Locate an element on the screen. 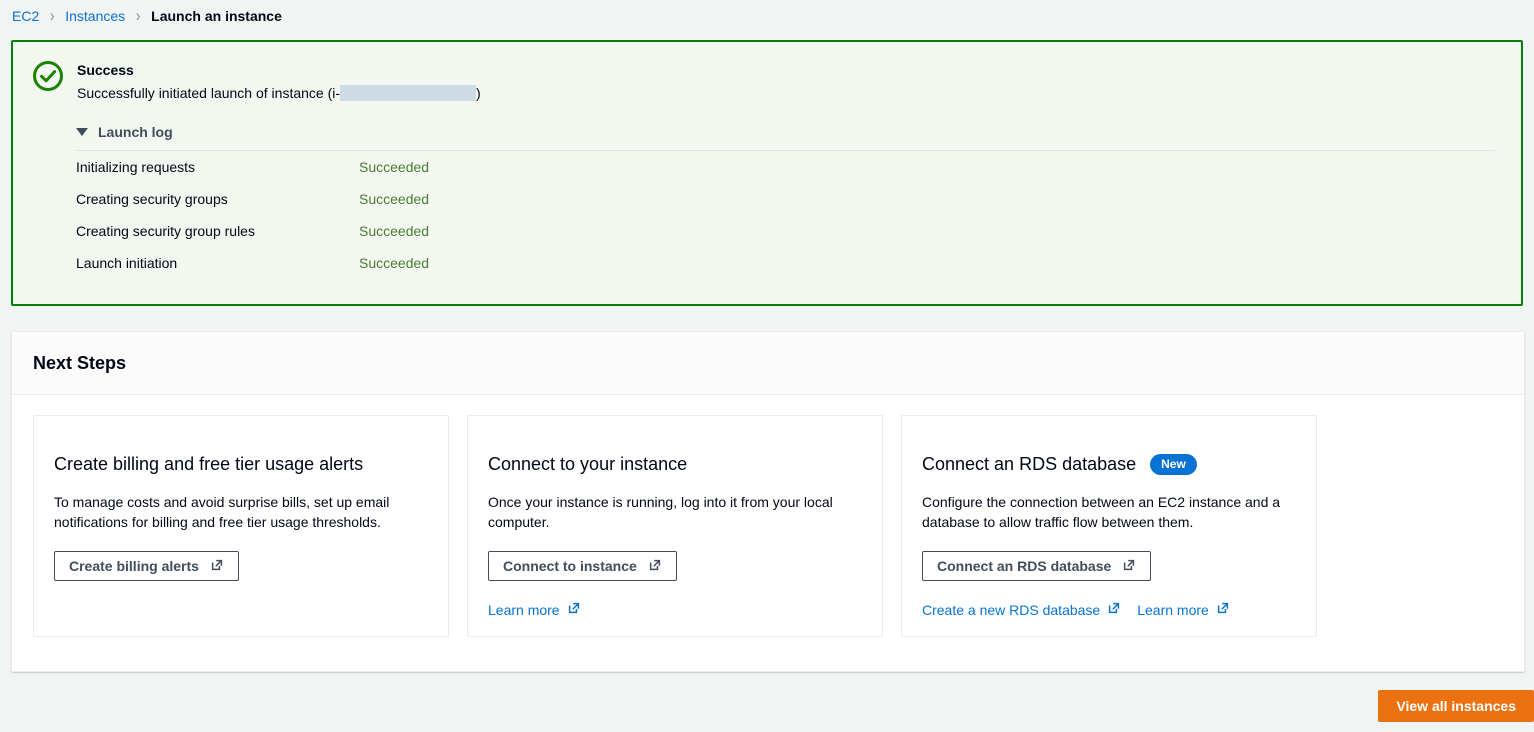 This screenshot has width=1534, height=732. launch-log-toggle-label: Launch log is located at coordinates (135, 132).